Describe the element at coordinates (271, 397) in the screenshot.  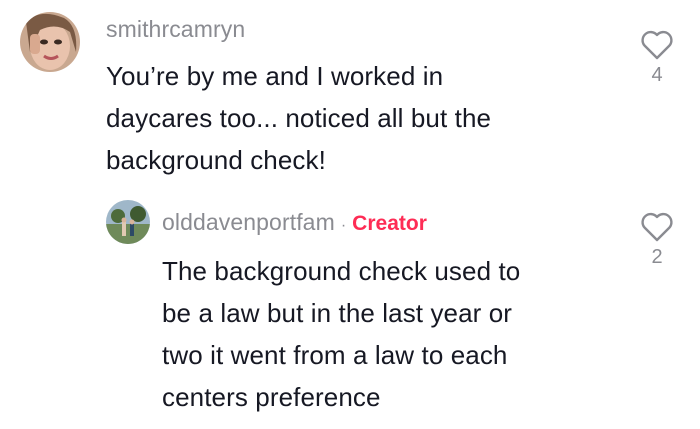
I see `comment-text-line: centers preference` at that location.